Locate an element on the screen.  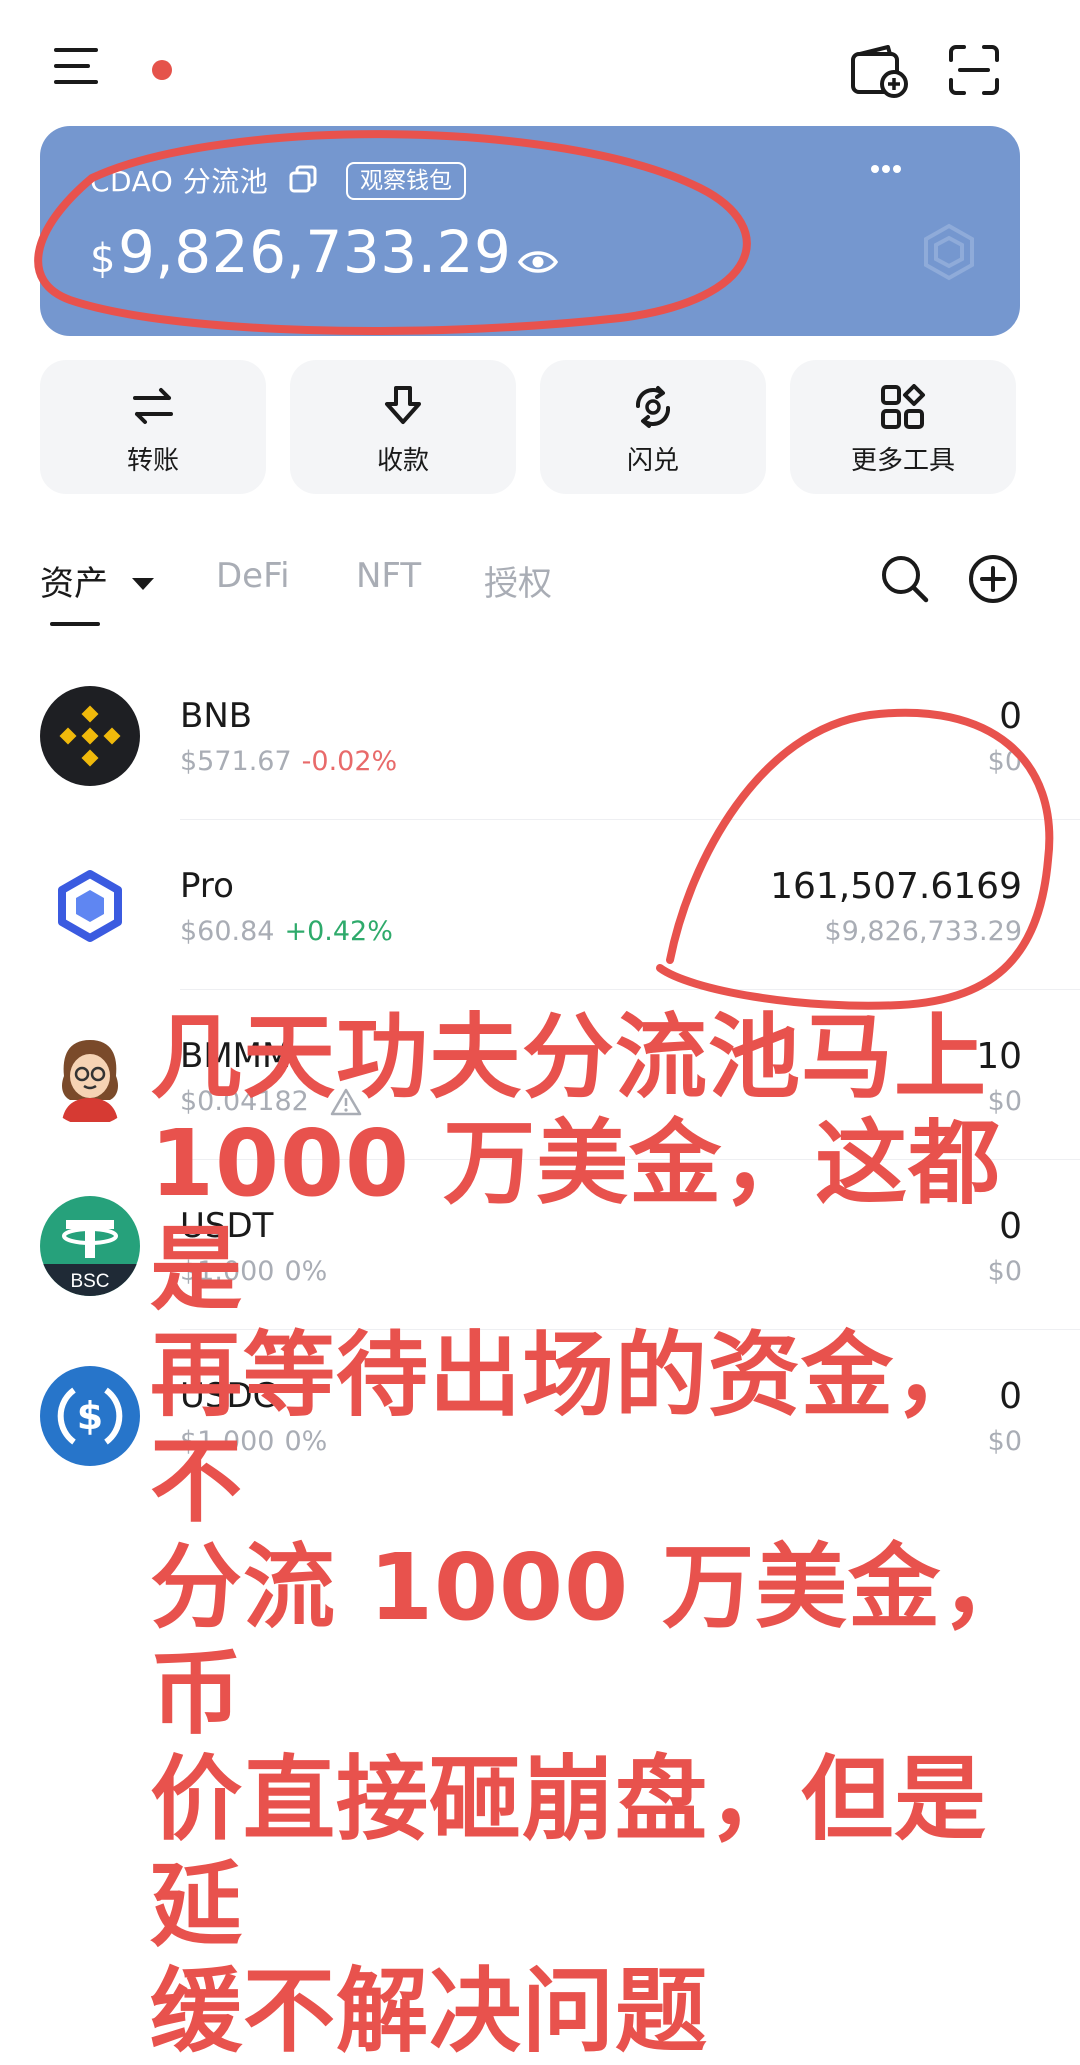
asset-amount: 0 is located at coordinates (1010, 716).